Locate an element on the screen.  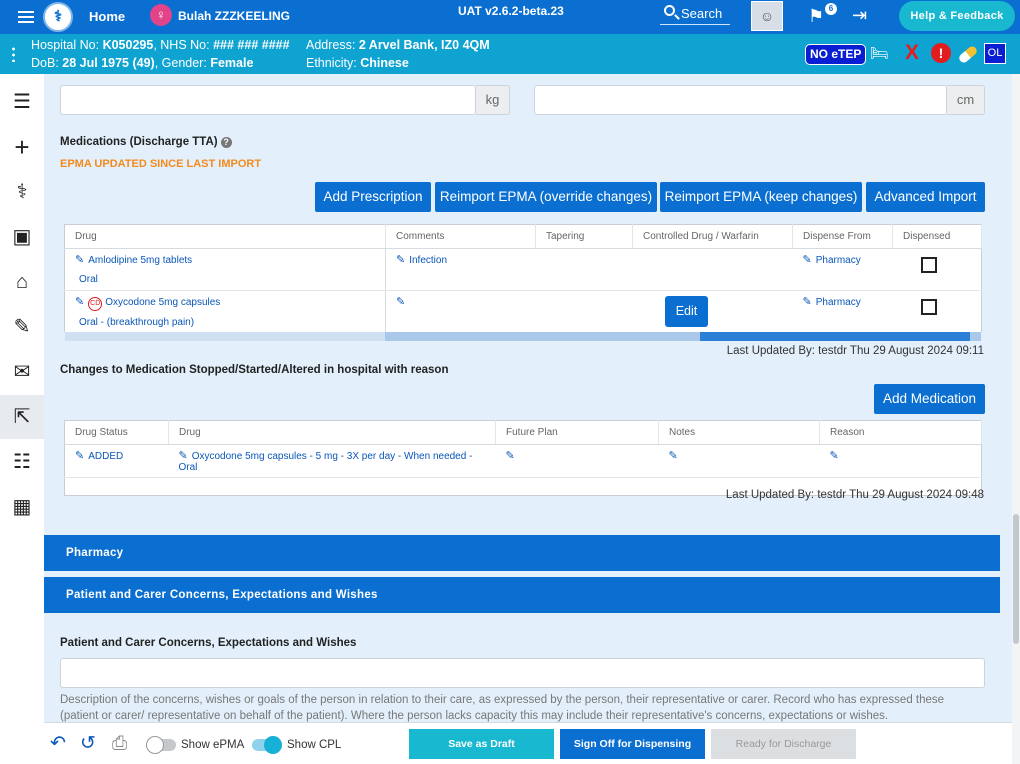
col-dispensed: Dispensed is located at coordinates (937, 236).